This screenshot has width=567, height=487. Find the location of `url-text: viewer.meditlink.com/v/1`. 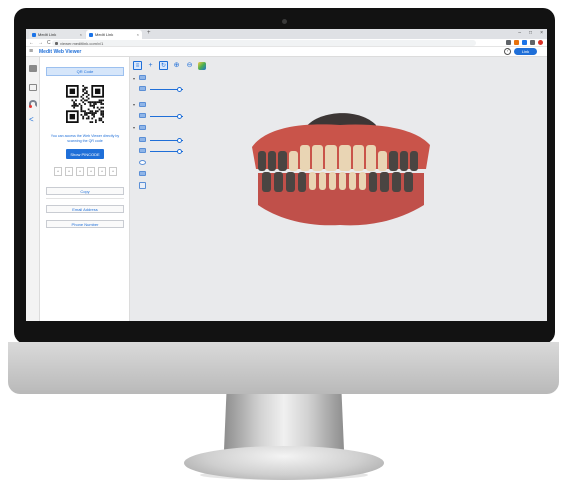

url-text: viewer.meditlink.com/v/1 is located at coordinates (82, 43).